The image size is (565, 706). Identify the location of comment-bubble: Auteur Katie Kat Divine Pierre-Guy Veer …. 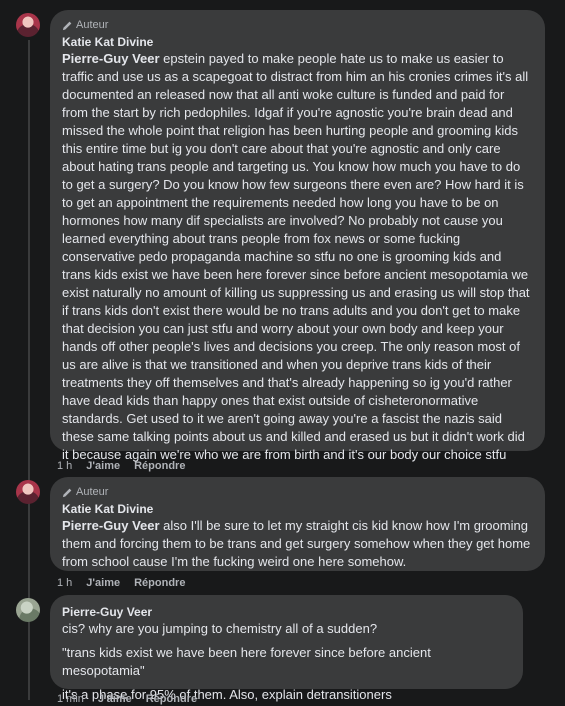
(297, 524).